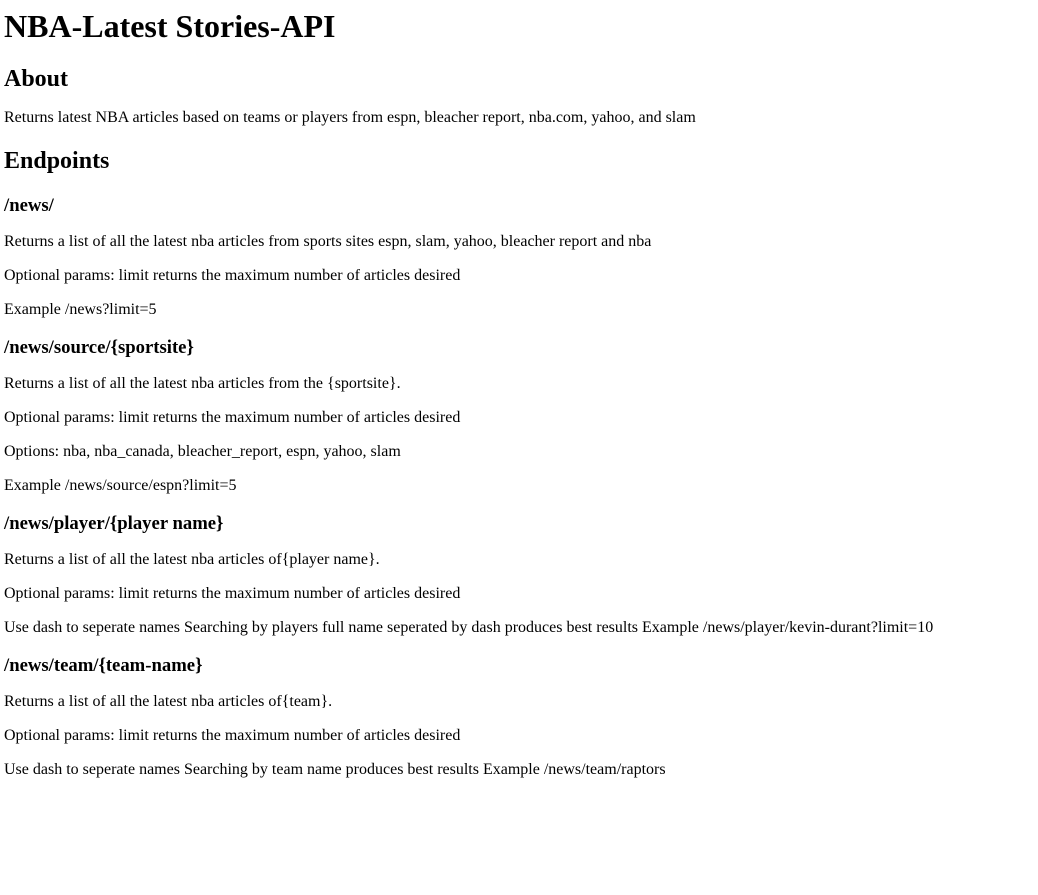 This screenshot has height=895, width=1038. I want to click on about-heading: About, so click(36, 79).